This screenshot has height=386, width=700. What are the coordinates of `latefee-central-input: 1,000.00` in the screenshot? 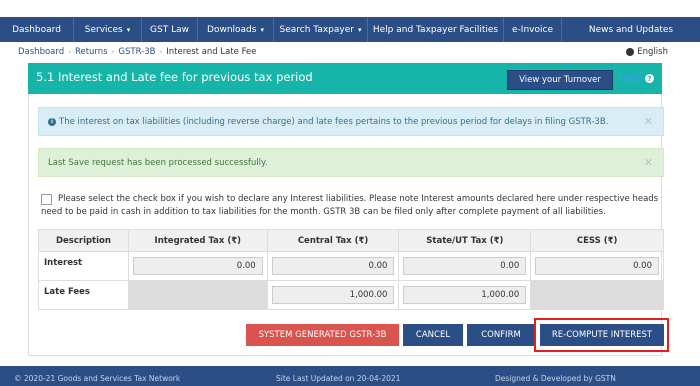 It's located at (333, 295).